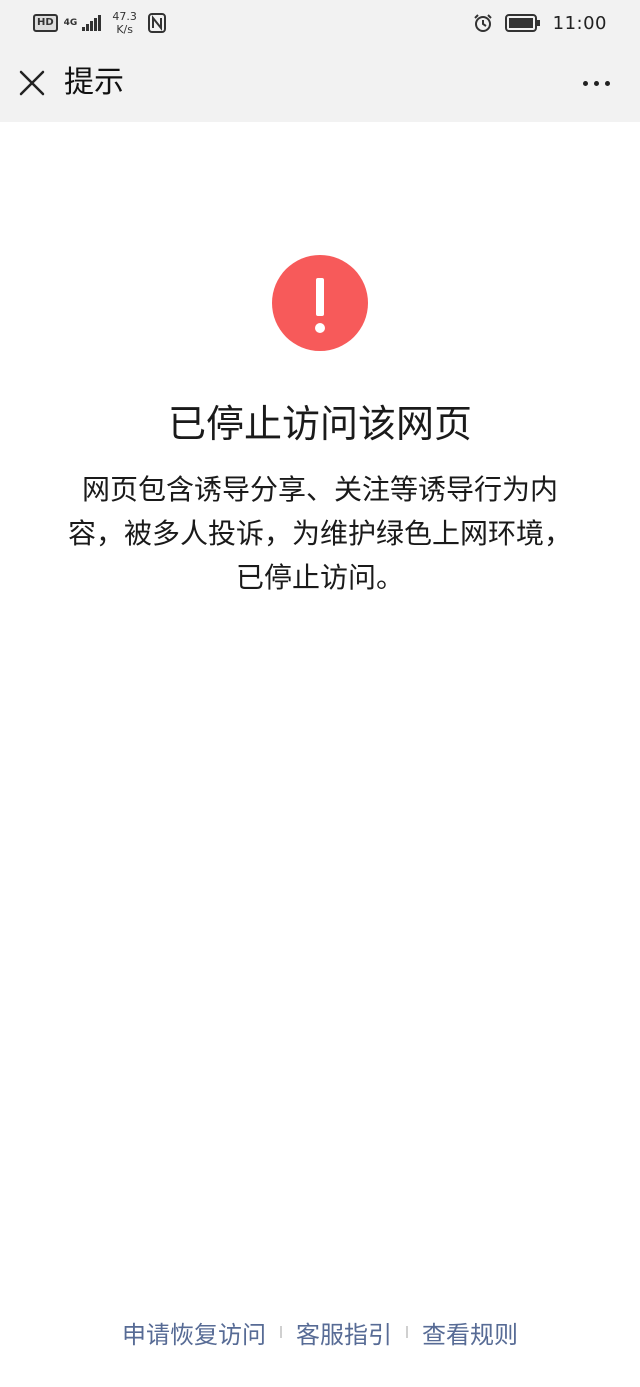 Image resolution: width=640 pixels, height=1387 pixels. What do you see at coordinates (91, 23) in the screenshot?
I see `signal-icon` at bounding box center [91, 23].